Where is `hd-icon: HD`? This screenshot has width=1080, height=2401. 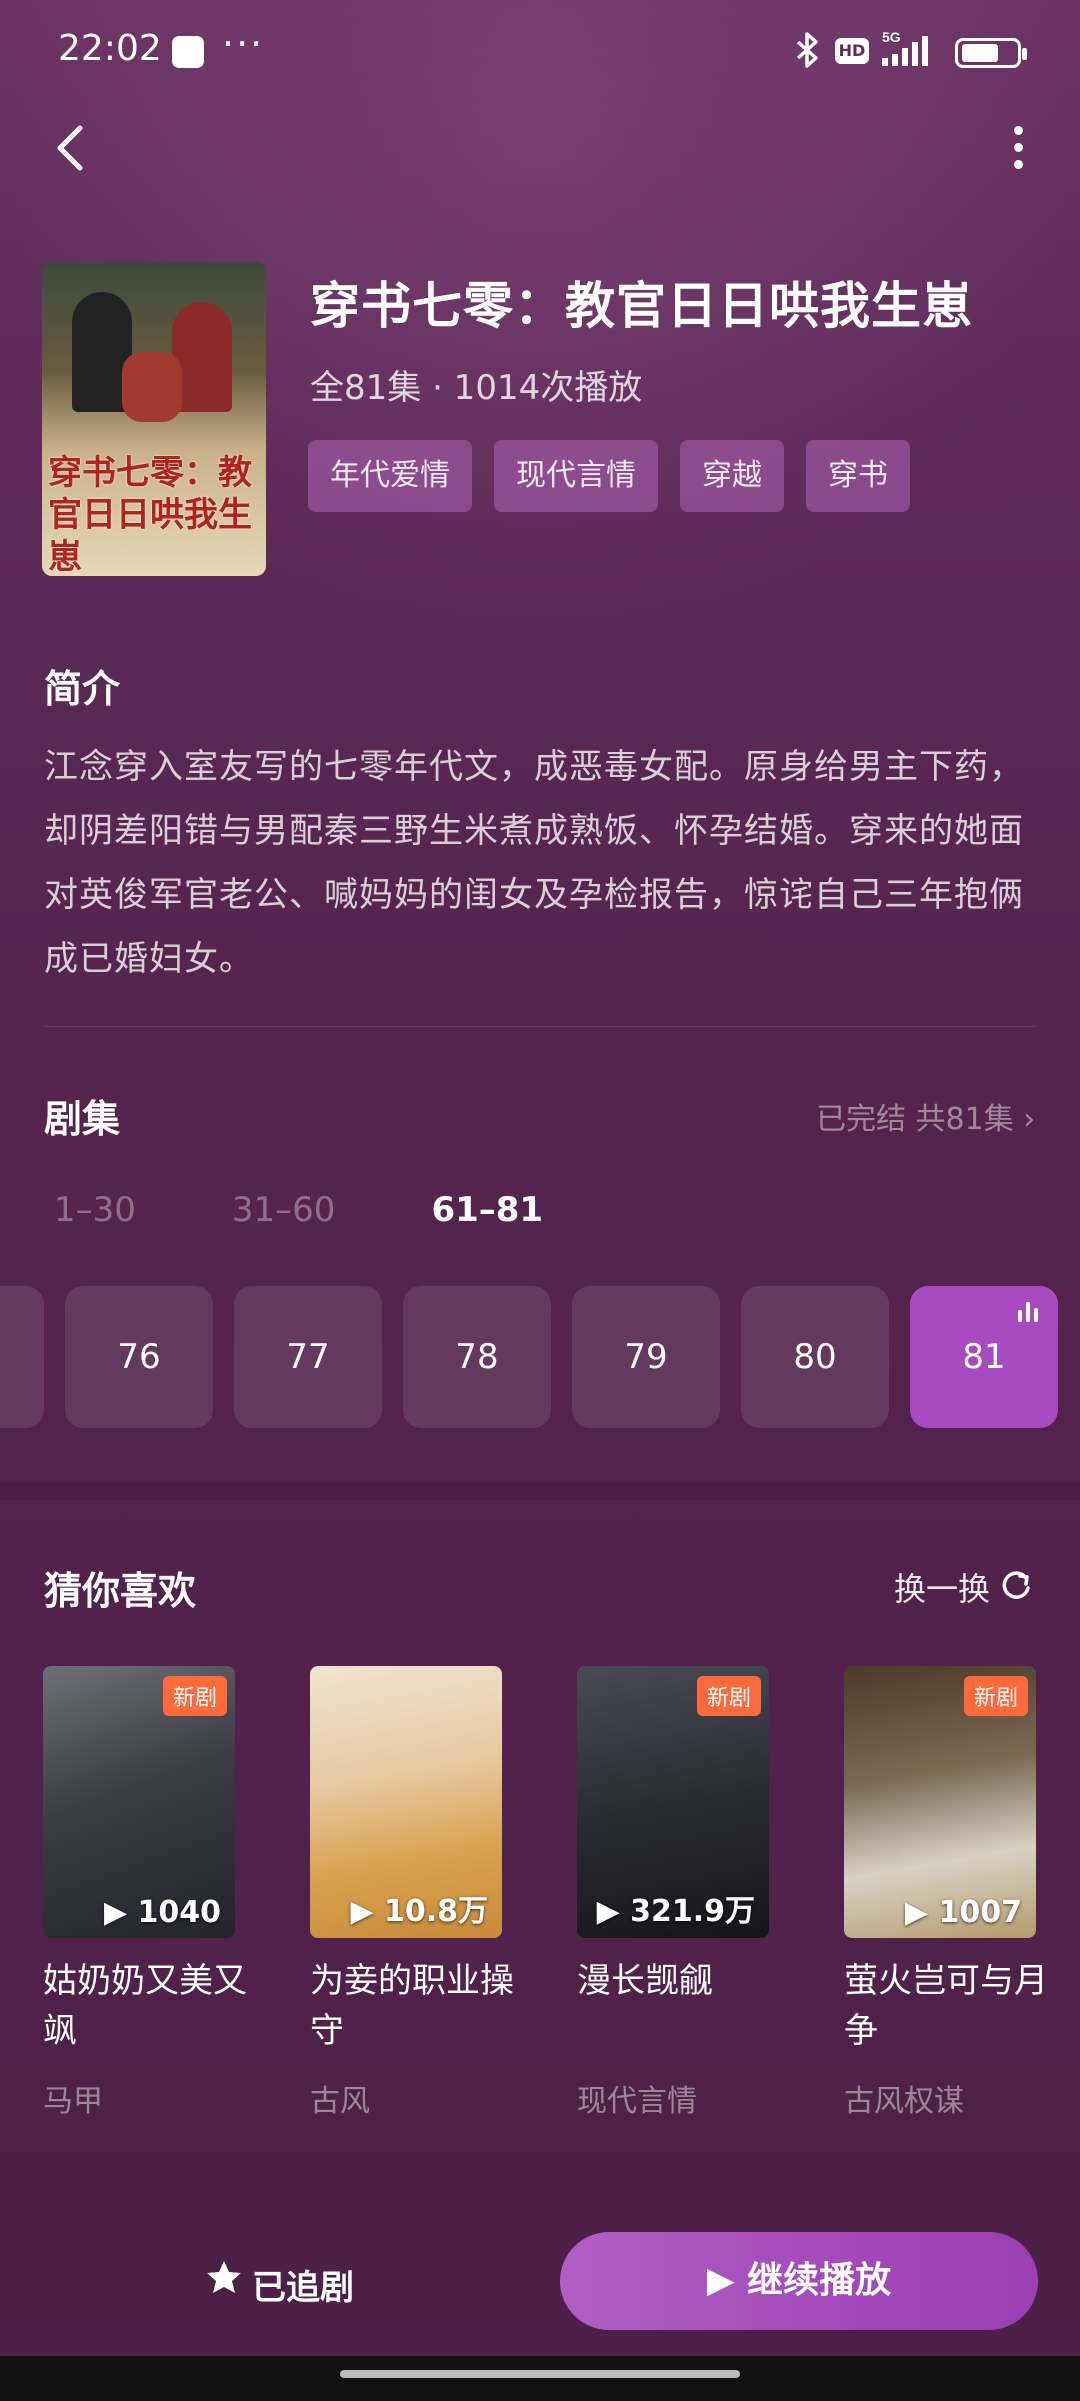 hd-icon: HD is located at coordinates (852, 51).